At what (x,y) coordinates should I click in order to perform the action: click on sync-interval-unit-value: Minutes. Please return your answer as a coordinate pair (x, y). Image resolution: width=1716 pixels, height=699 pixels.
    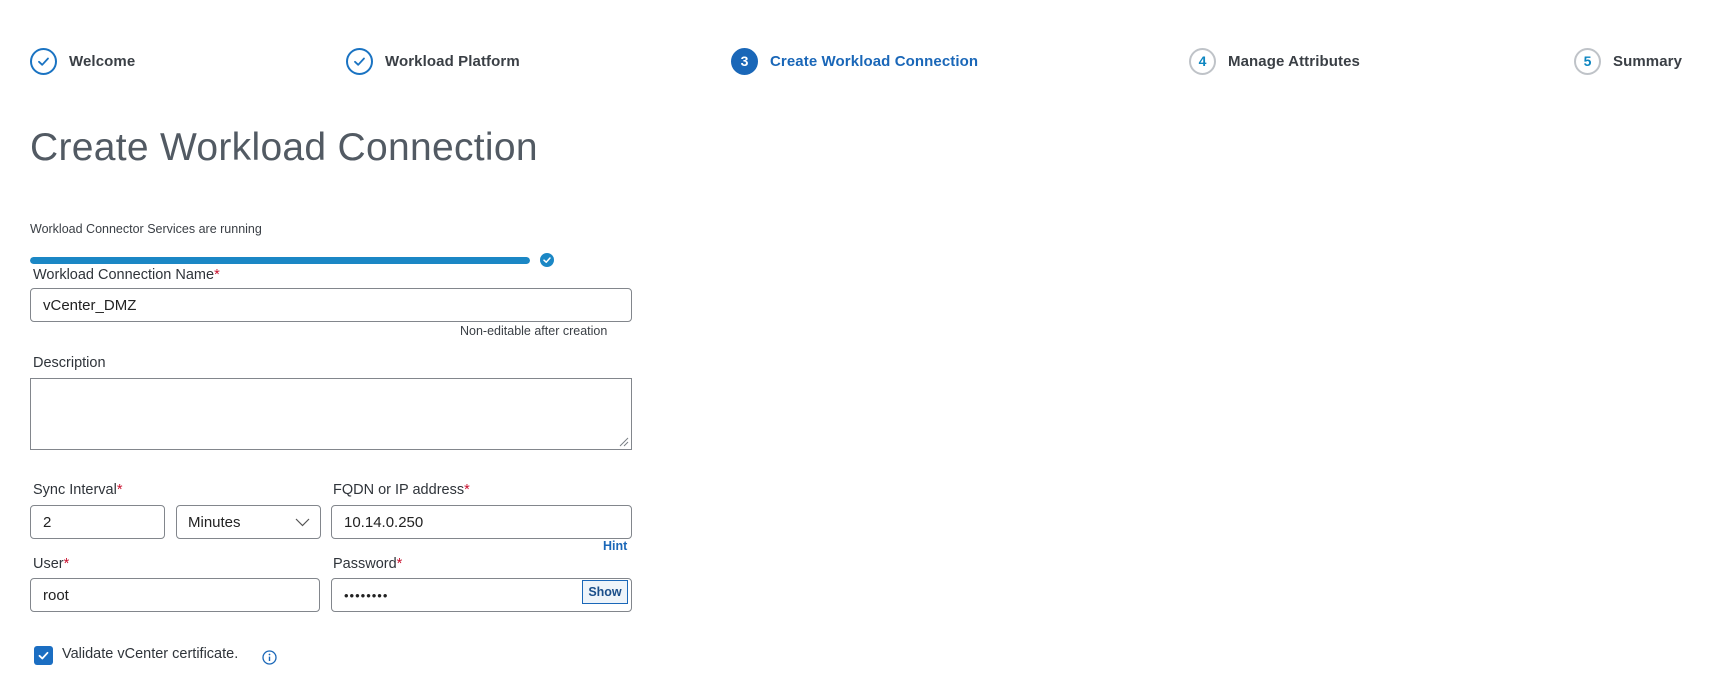
    Looking at the image, I should click on (214, 522).